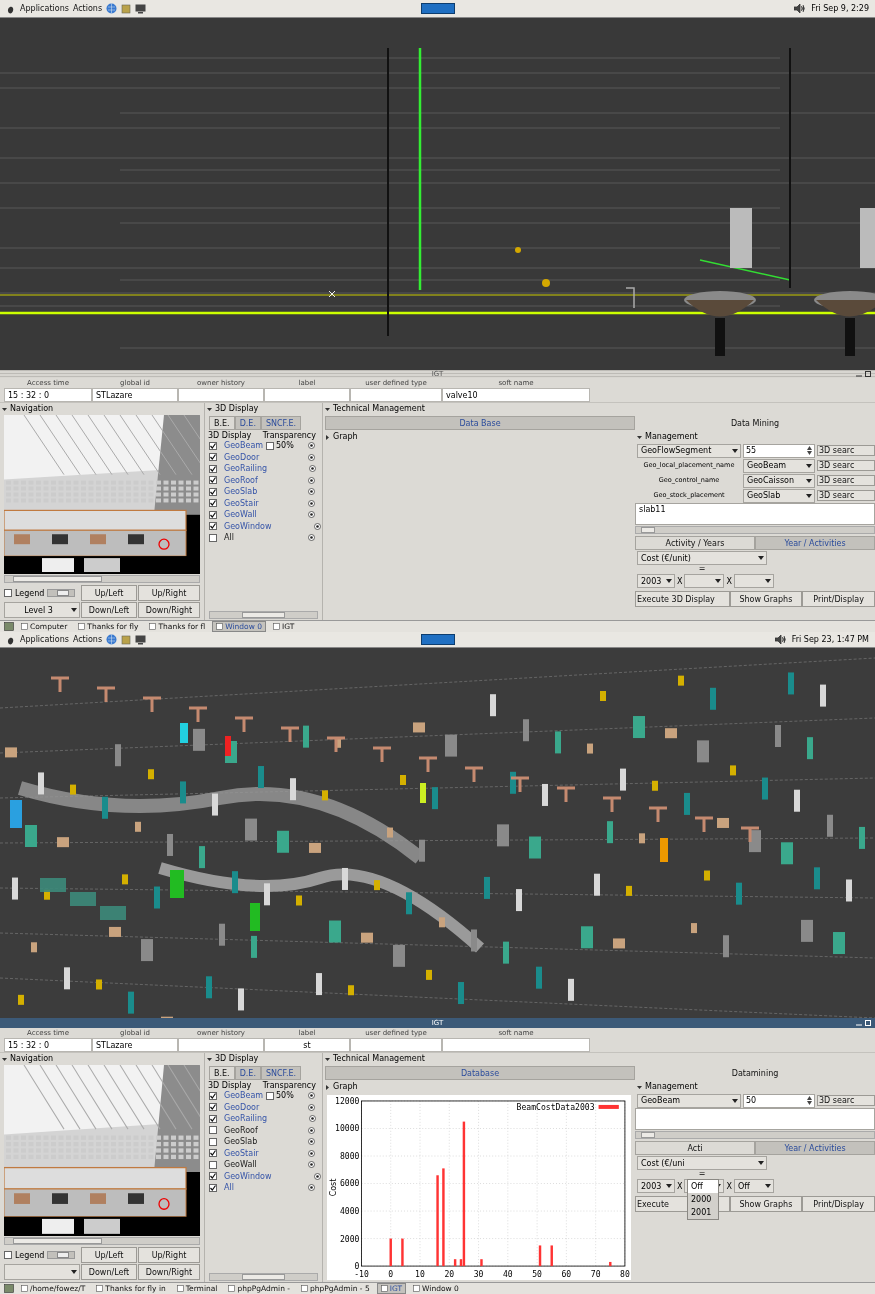 The height and width of the screenshot is (1294, 875). What do you see at coordinates (281, 423) in the screenshot?
I see `tab: SNCF.E.` at bounding box center [281, 423].